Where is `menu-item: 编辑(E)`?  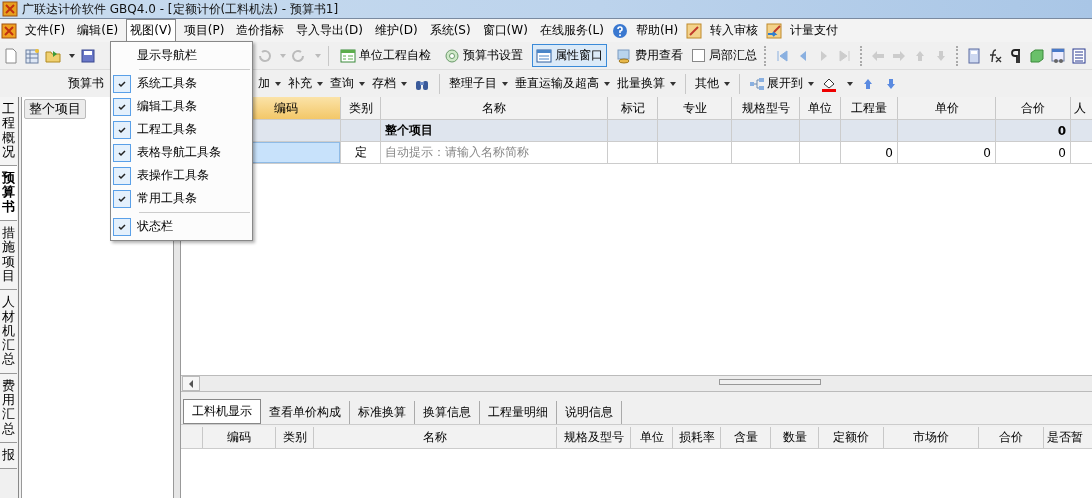 menu-item: 编辑(E) is located at coordinates (98, 30).